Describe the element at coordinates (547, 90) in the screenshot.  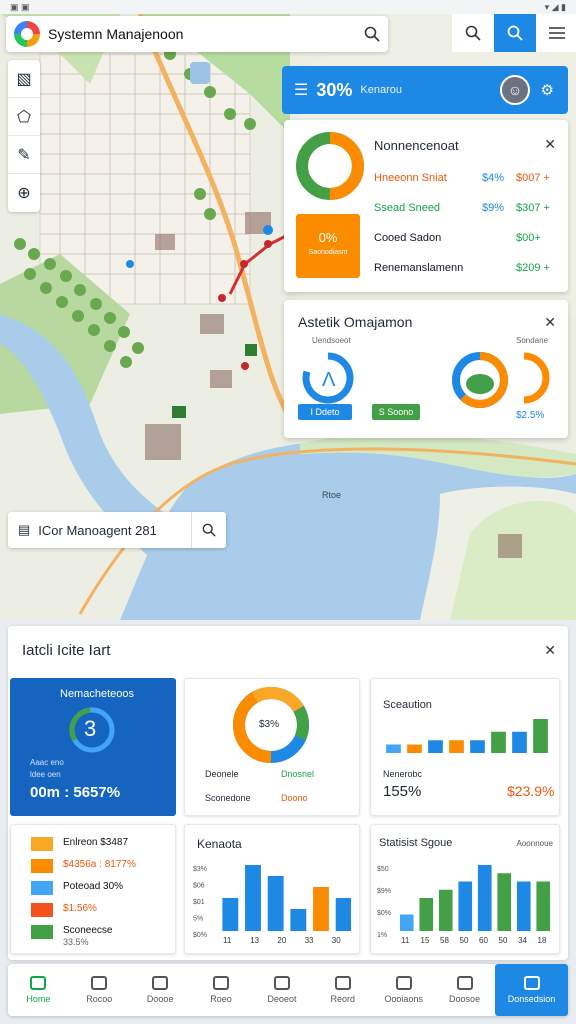
I see `settings-icon: ⚙` at that location.